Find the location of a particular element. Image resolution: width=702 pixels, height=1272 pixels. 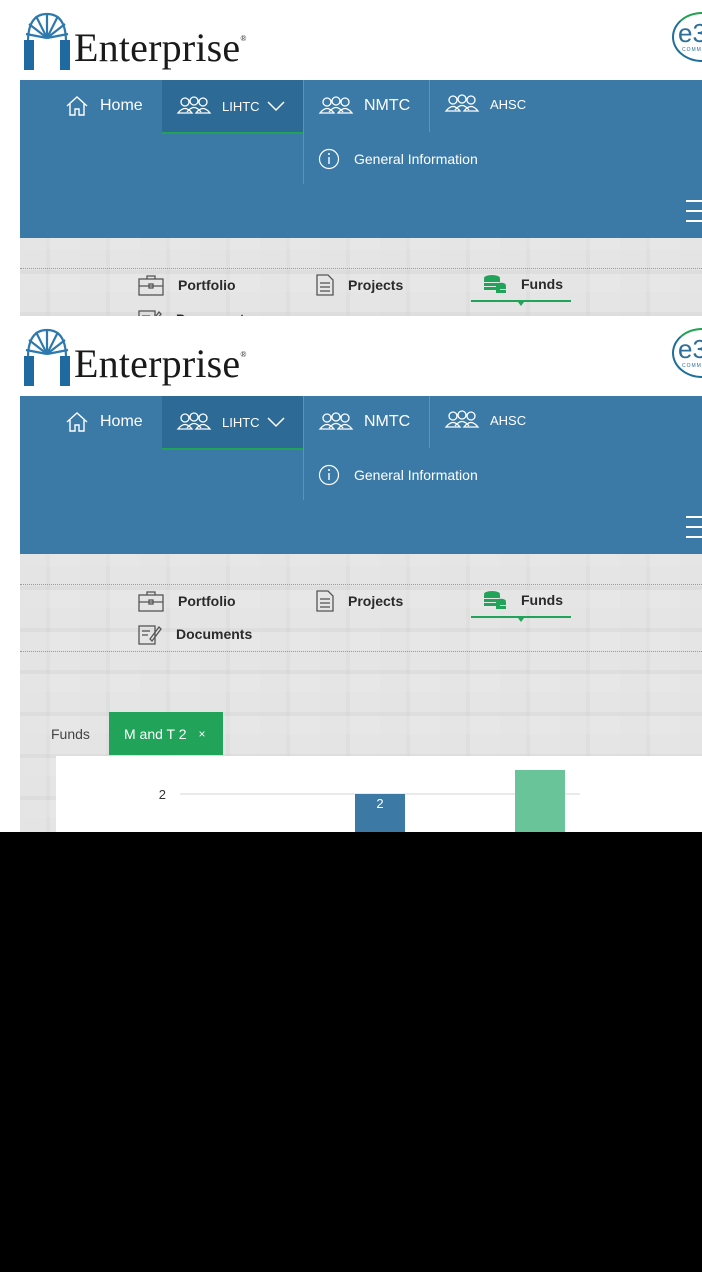

breadcrumb-funds-link: Funds is located at coordinates (70, 734).